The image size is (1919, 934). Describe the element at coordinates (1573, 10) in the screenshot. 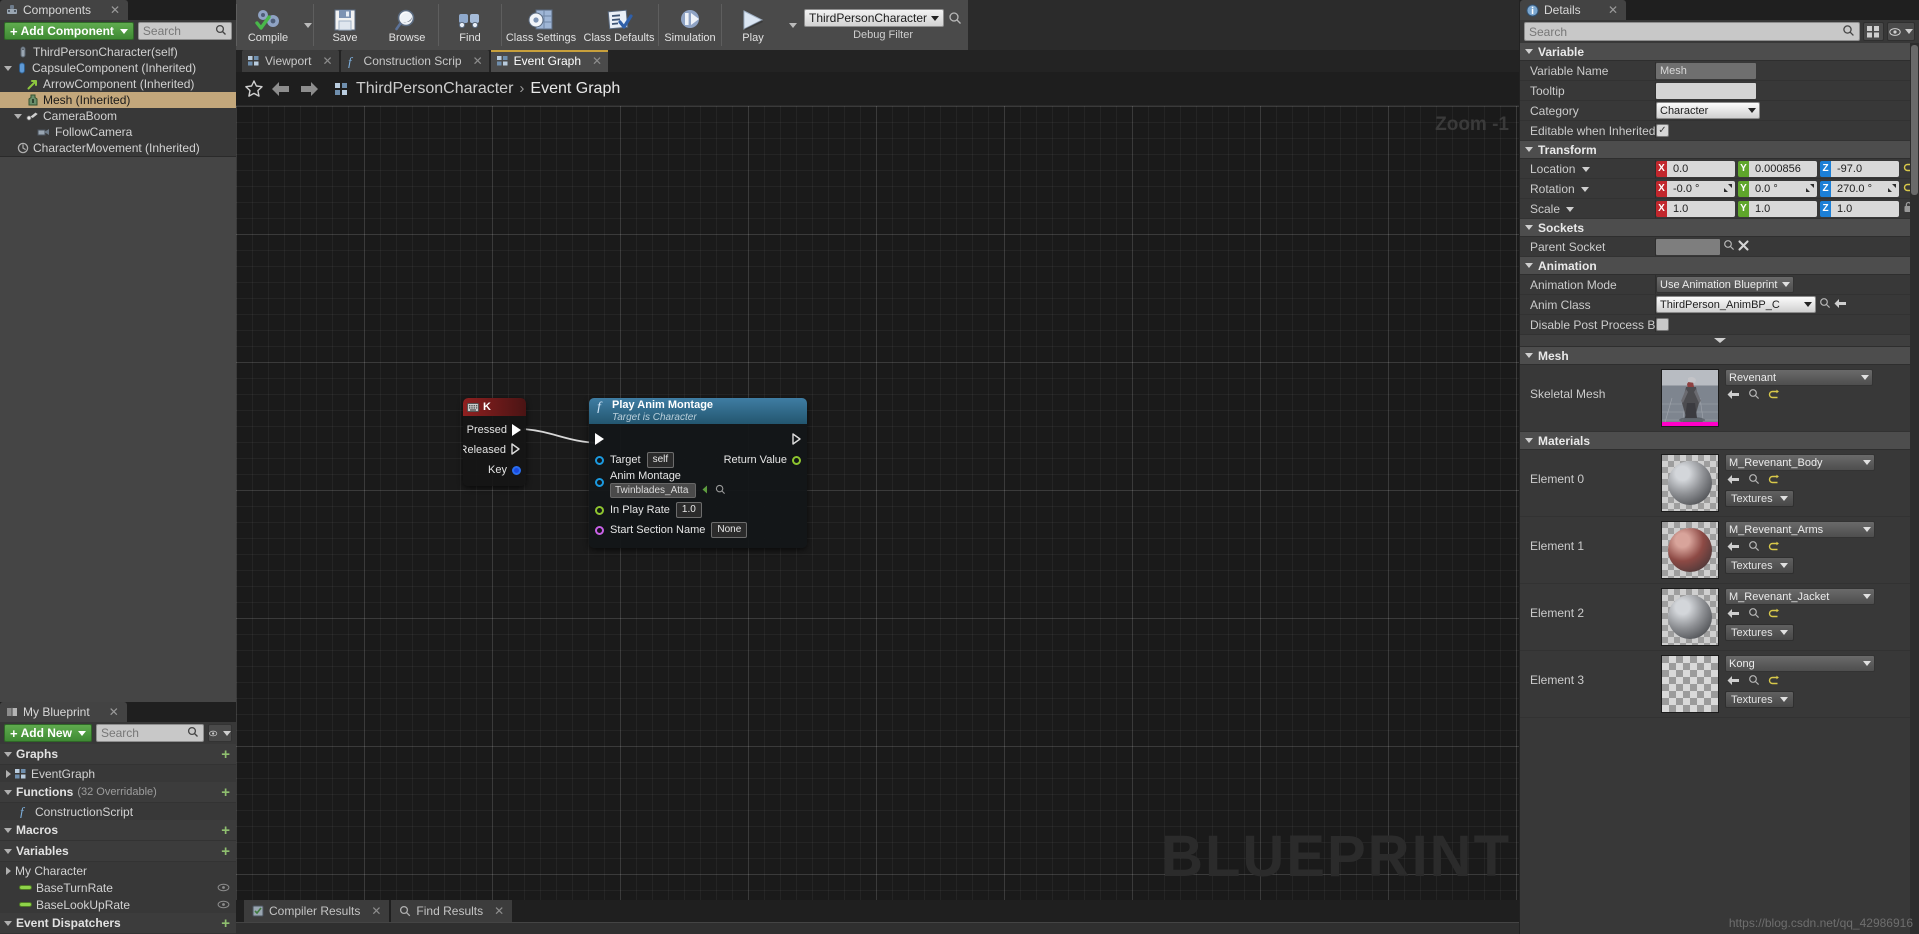

I see `tab-details: Details ✕` at that location.